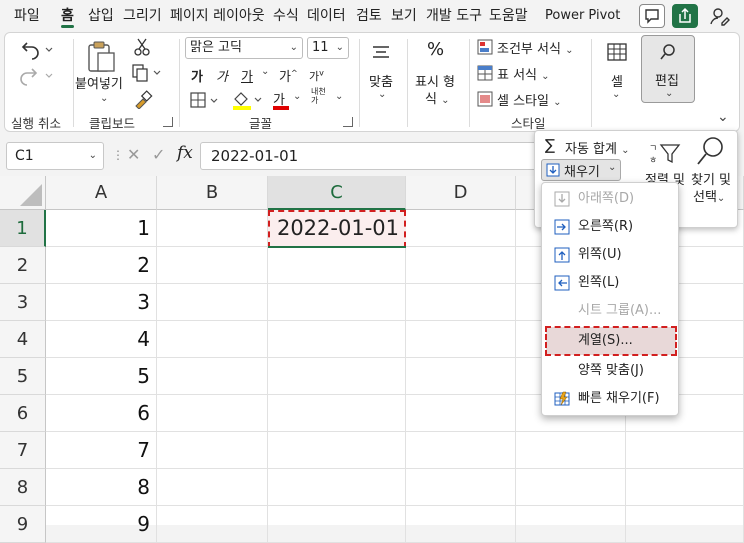 The image size is (744, 543). I want to click on cell-d7, so click(461, 450).